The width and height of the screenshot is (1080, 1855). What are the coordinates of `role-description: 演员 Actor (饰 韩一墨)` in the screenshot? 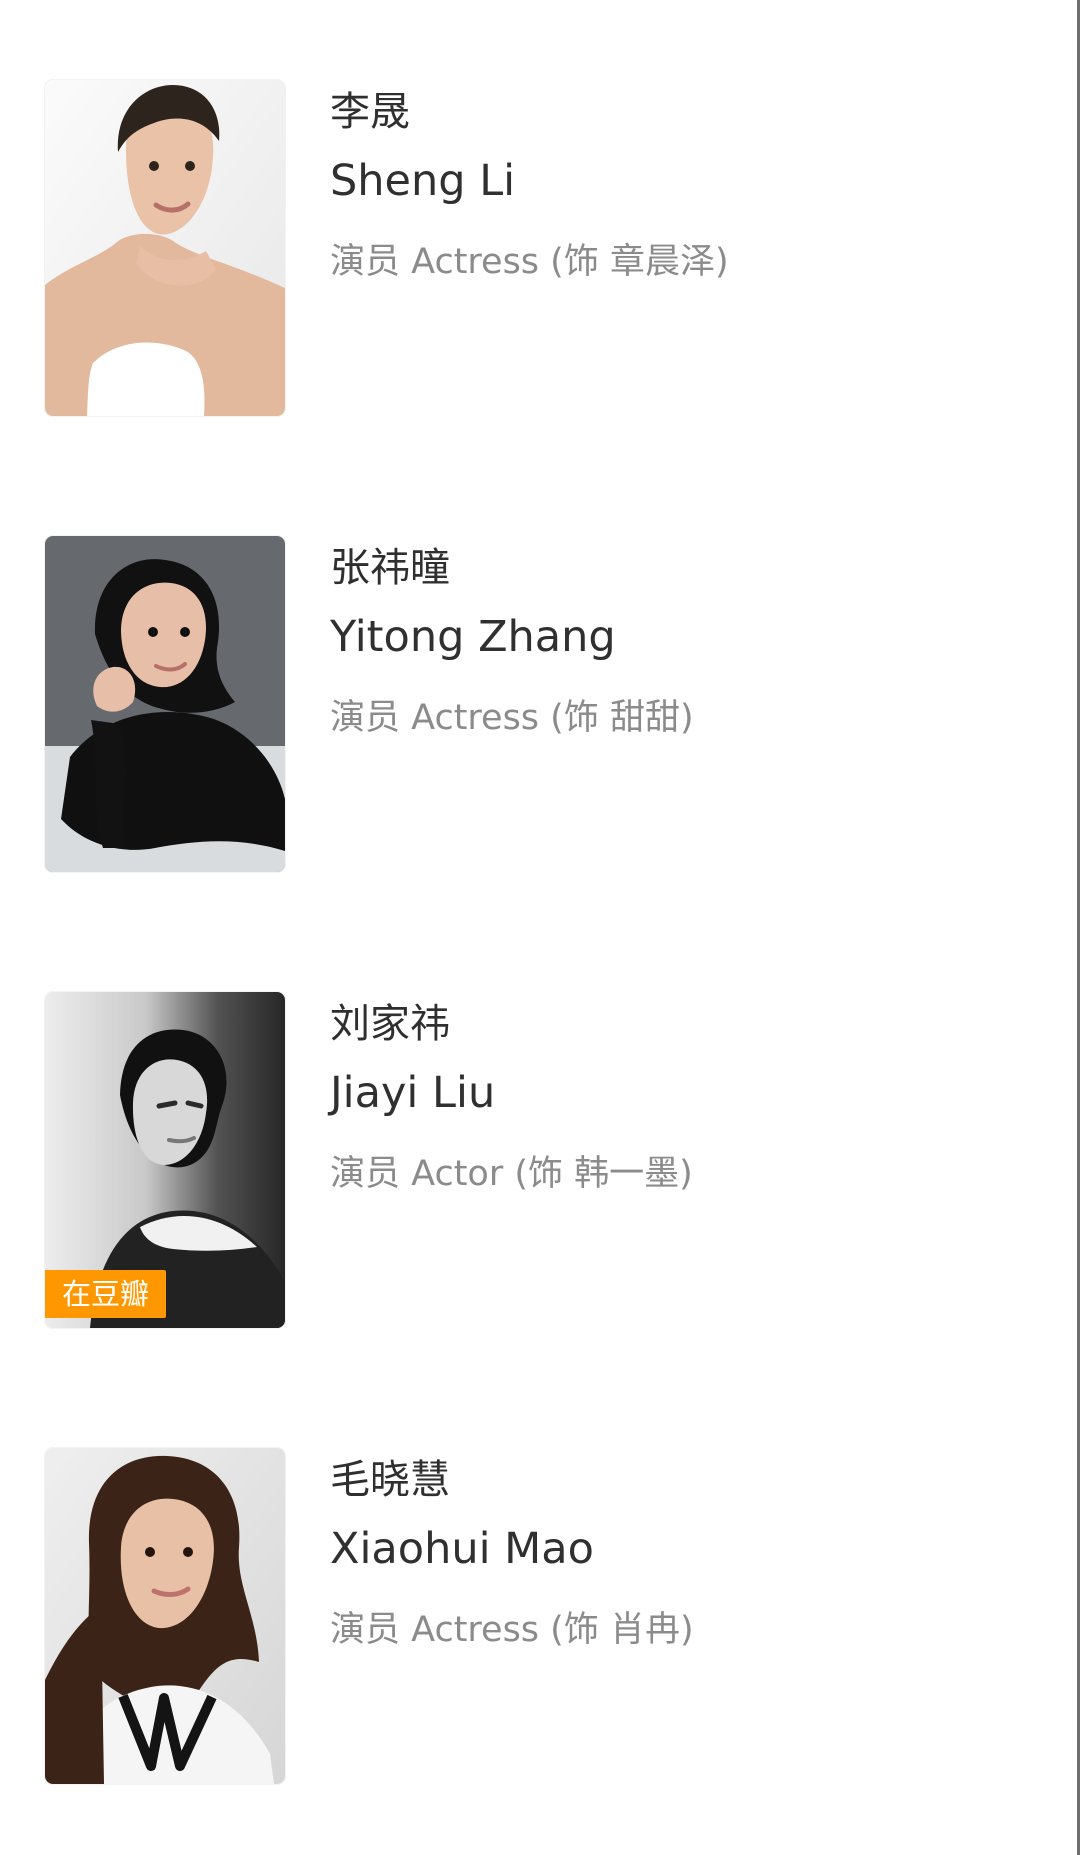 It's located at (511, 1174).